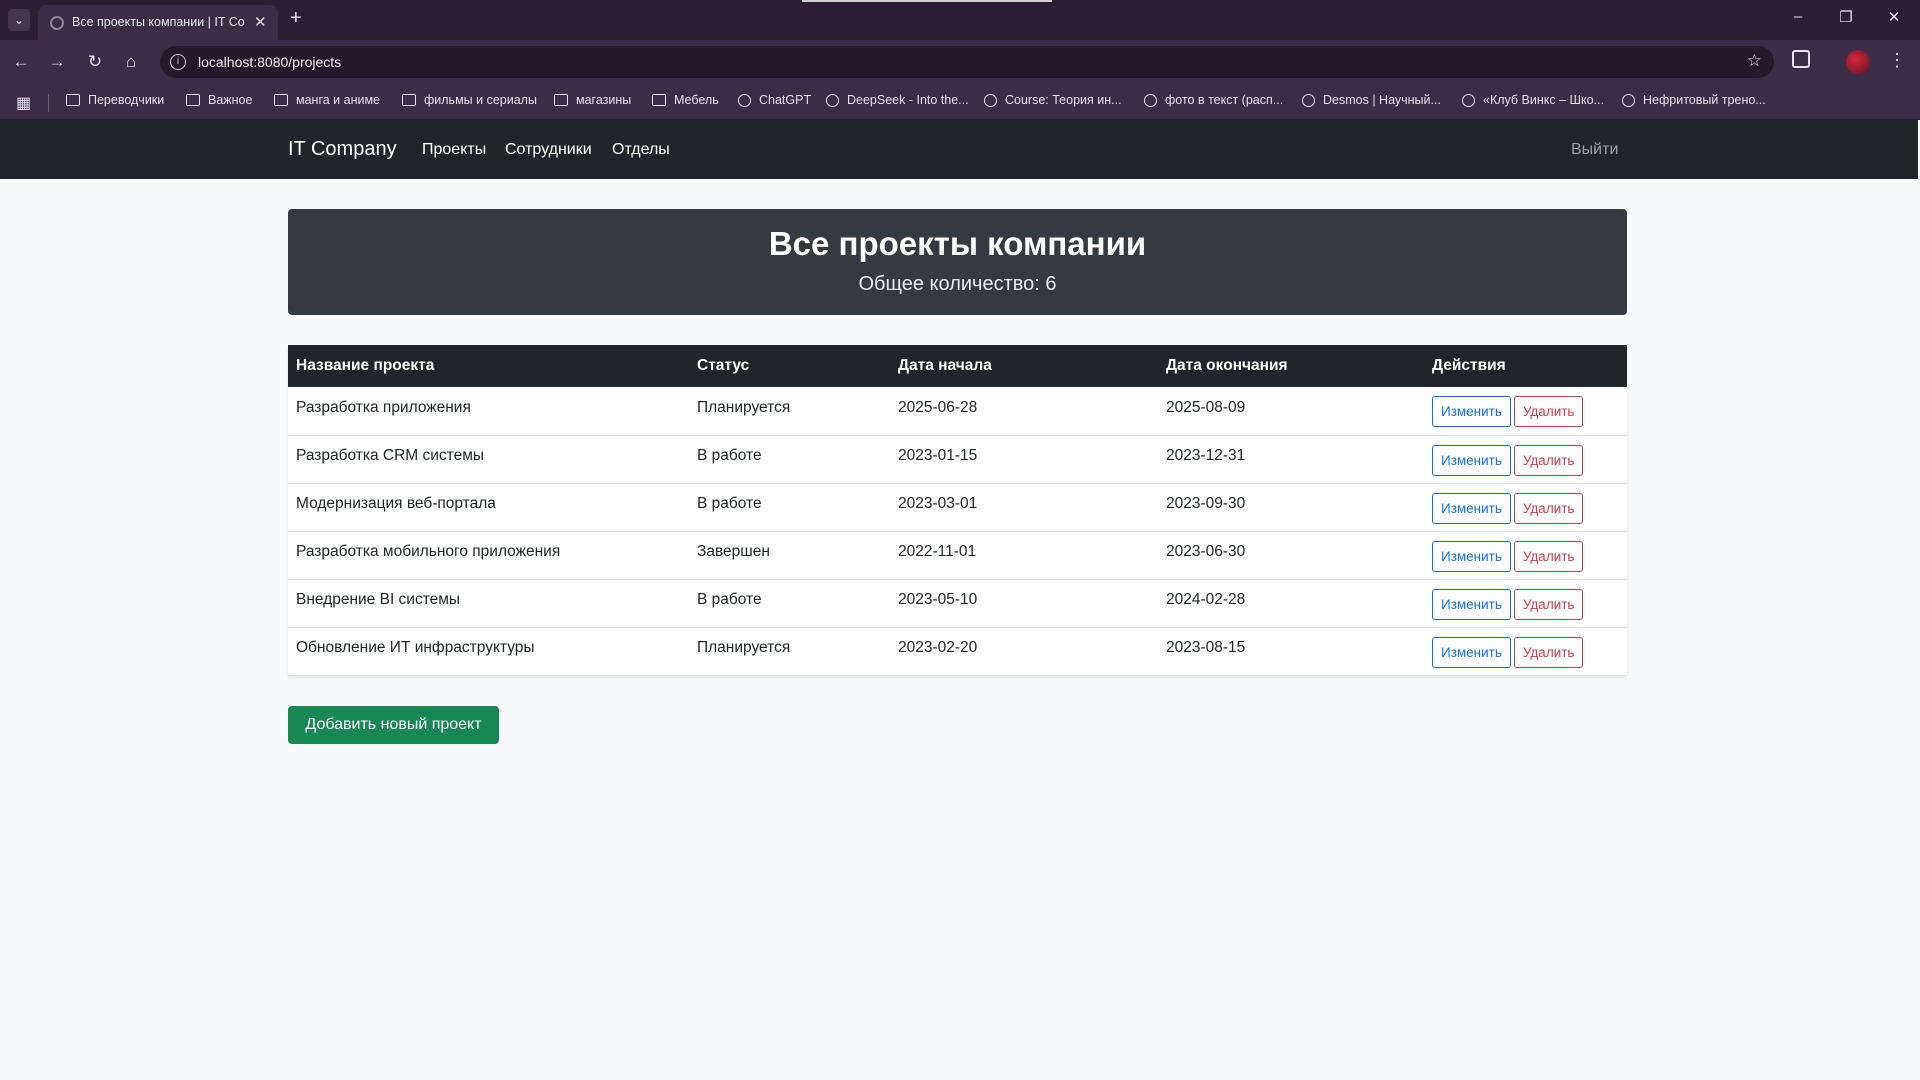  I want to click on logout-link: Выйти, so click(1594, 150).